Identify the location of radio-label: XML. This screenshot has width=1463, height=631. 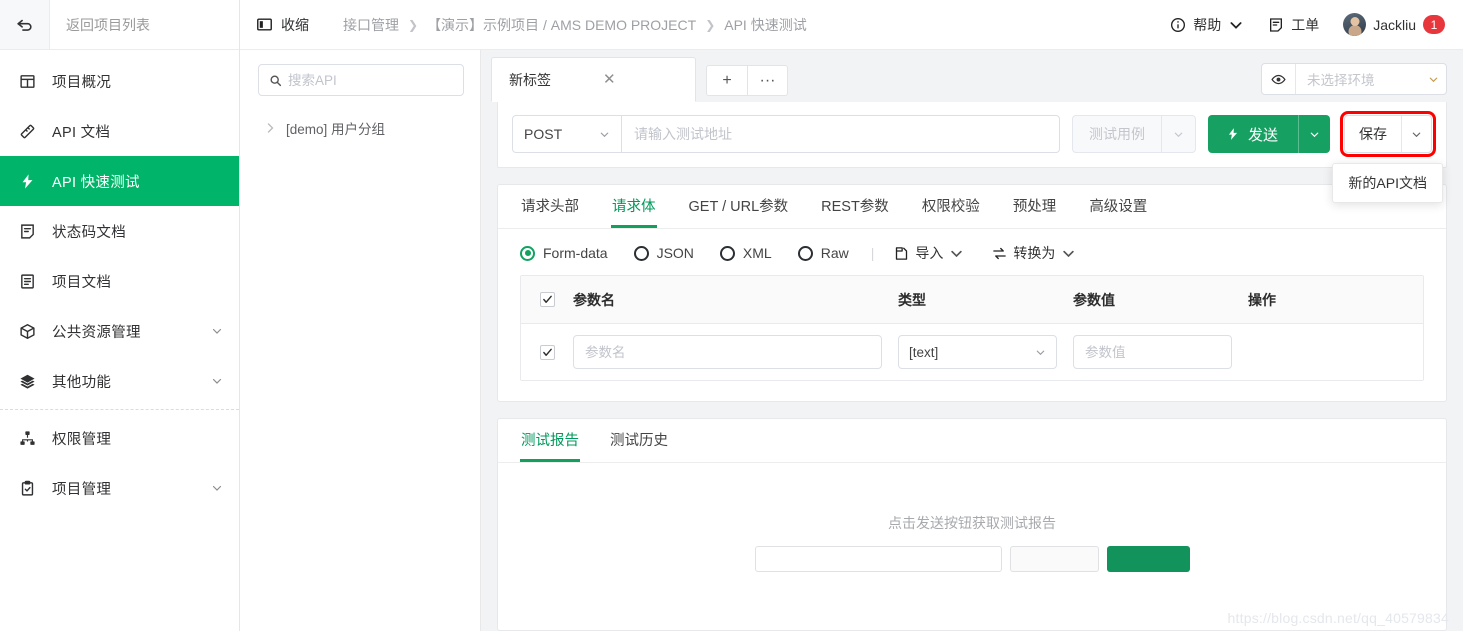
(757, 253).